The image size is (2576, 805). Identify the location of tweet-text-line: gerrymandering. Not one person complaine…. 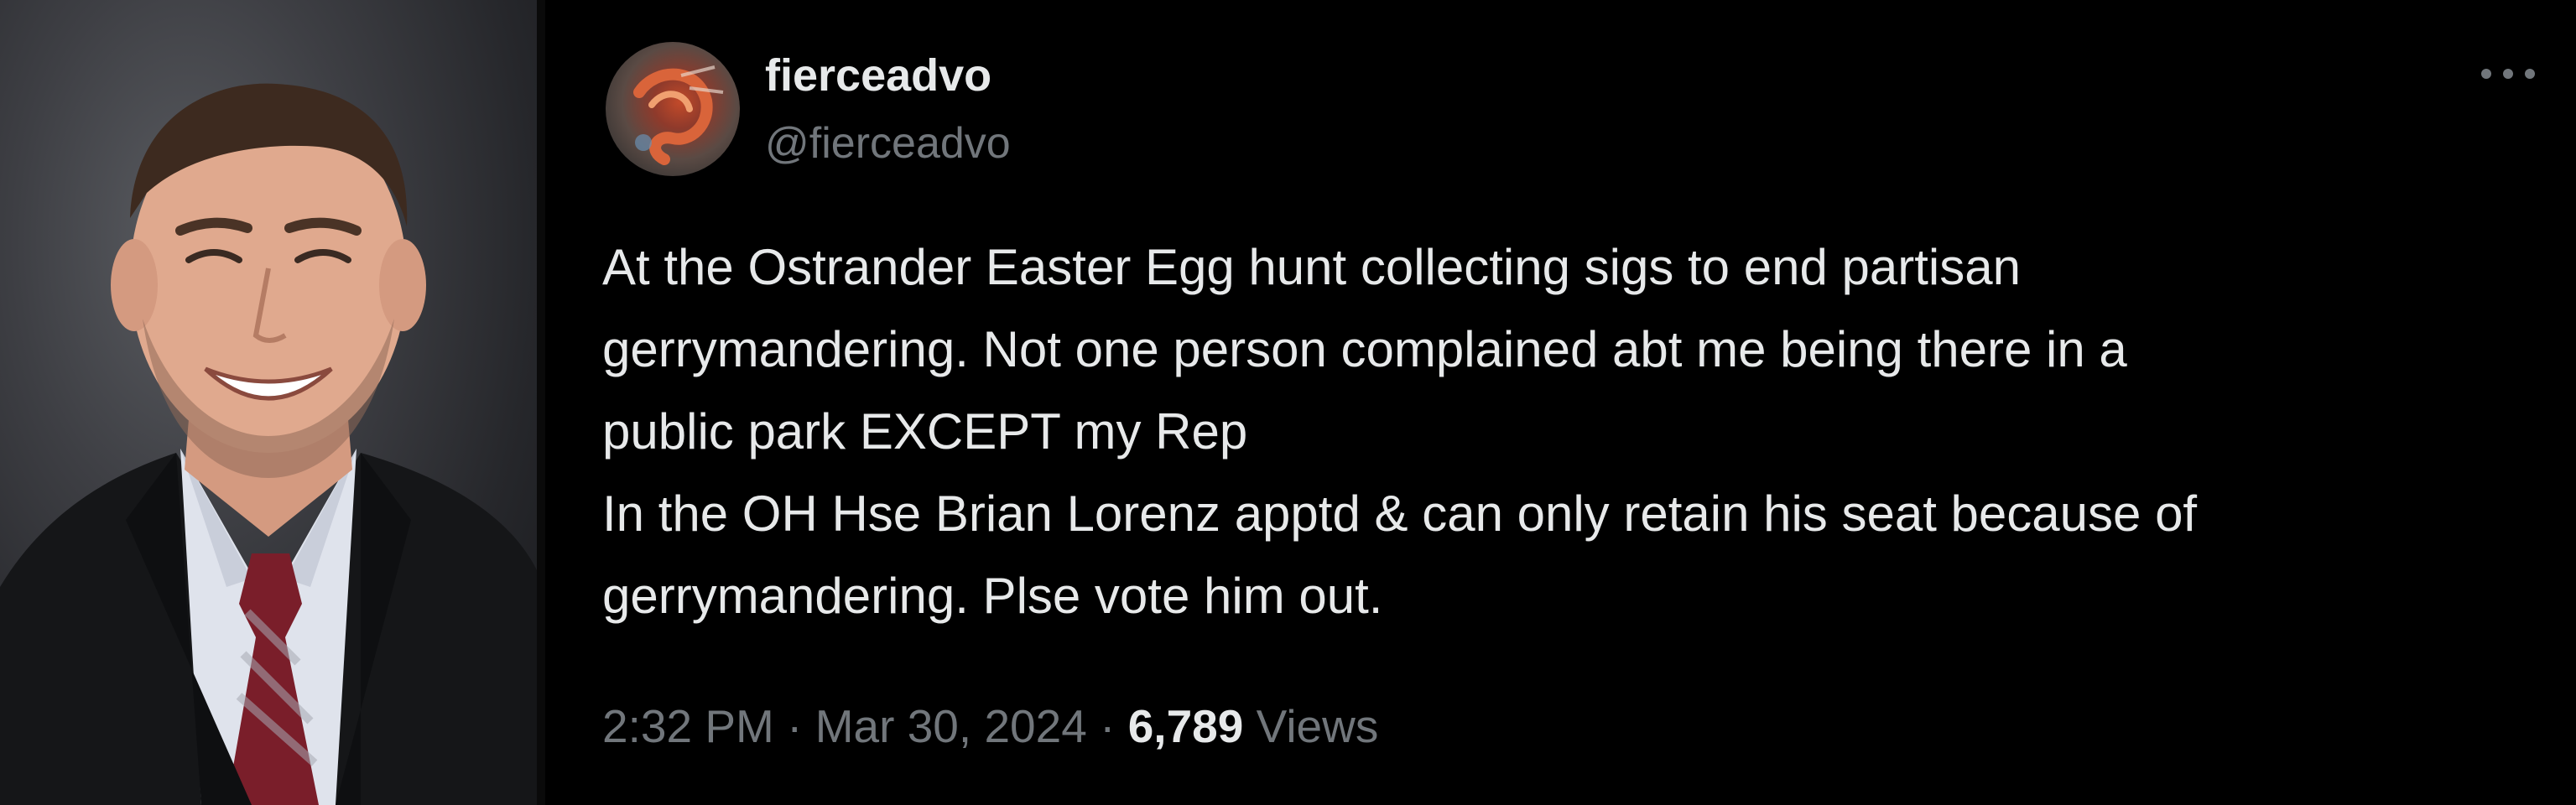
(1364, 349).